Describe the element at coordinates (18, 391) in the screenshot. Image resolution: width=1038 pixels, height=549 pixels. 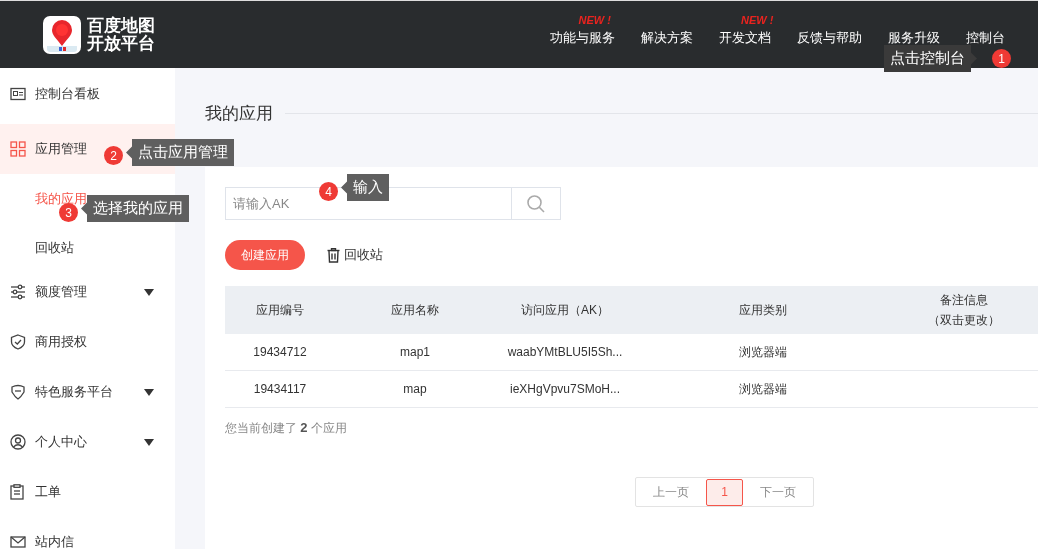
I see `shield-outline-icon` at that location.